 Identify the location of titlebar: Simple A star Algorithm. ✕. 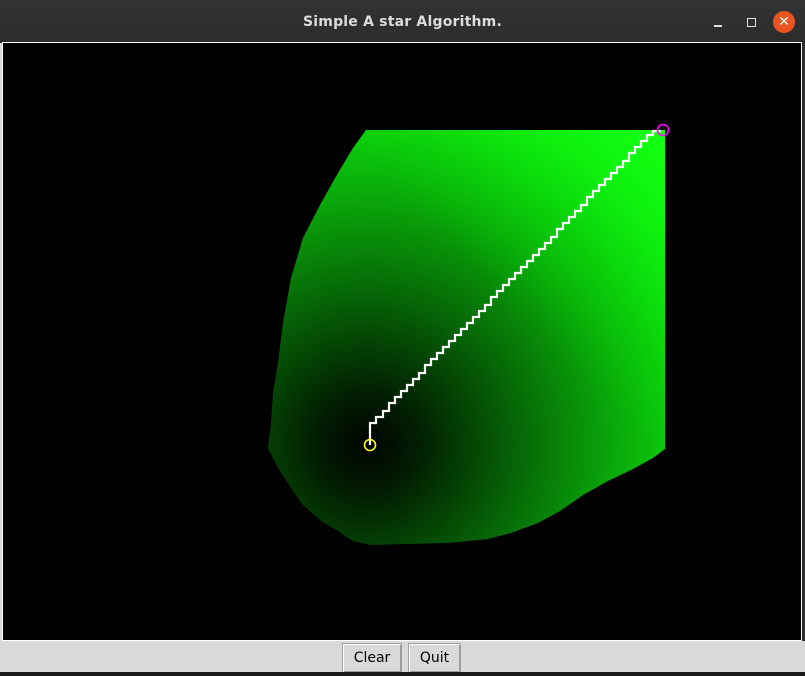
(402, 21).